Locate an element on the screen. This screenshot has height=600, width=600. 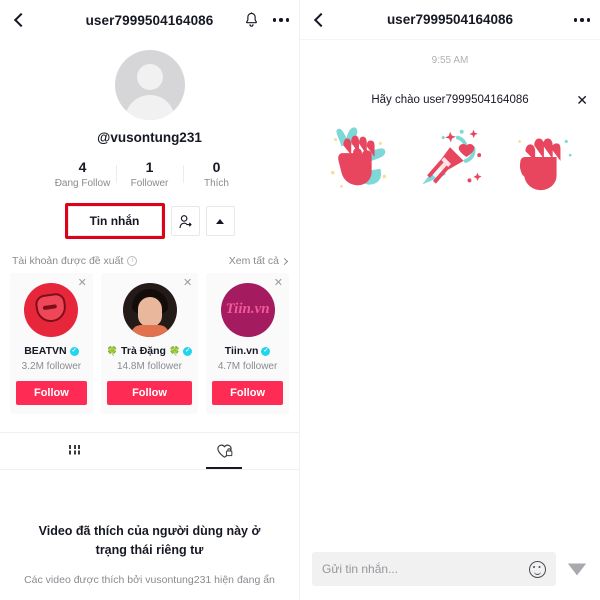
stat-followers-count: 1 is located at coordinates (149, 167).